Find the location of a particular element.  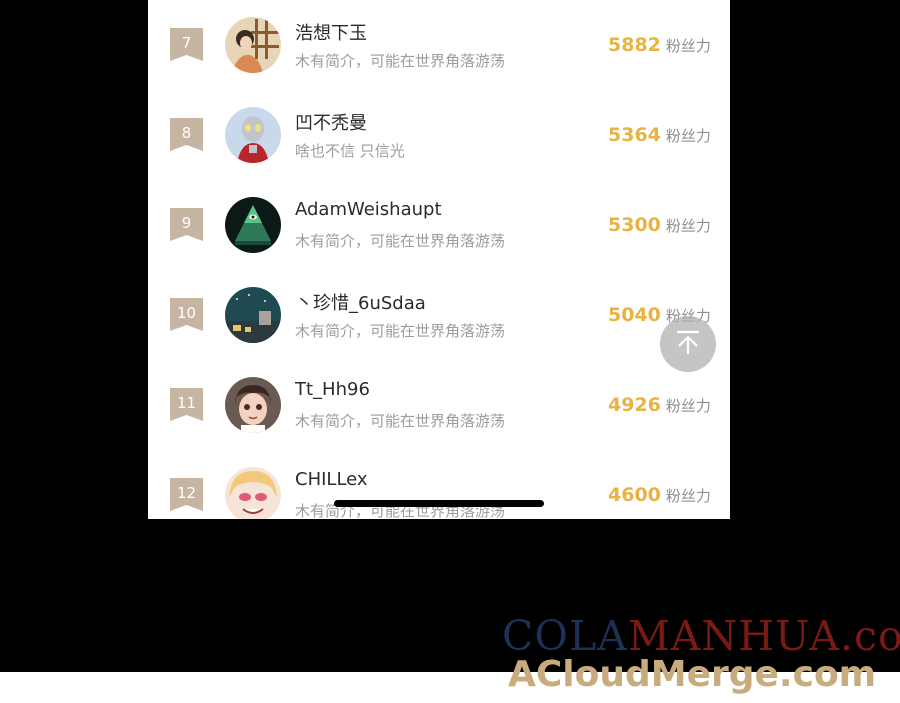

watermark-manhua: COLAMANHUA.com is located at coordinates (701, 636).